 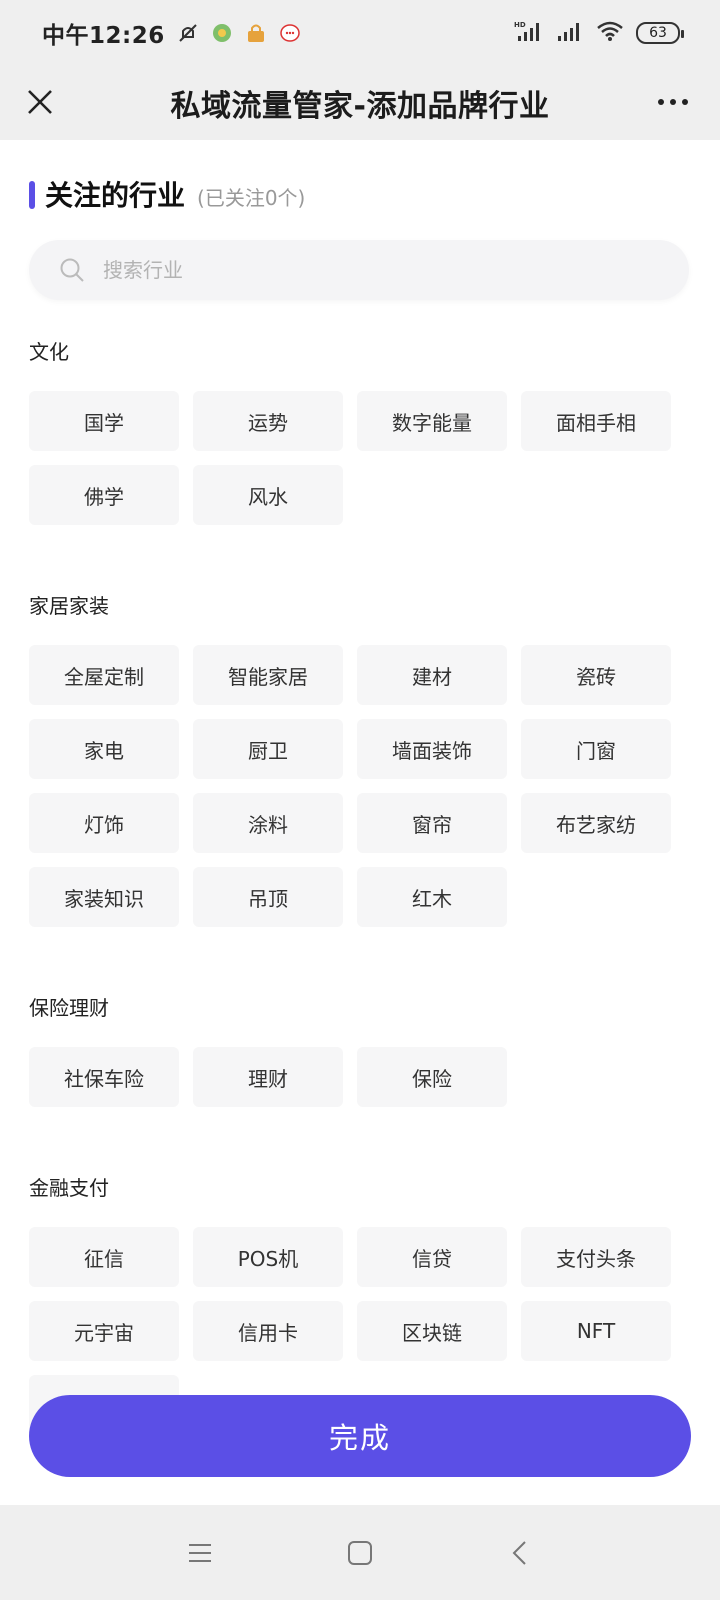 I want to click on chat-app-icon, so click(x=290, y=33).